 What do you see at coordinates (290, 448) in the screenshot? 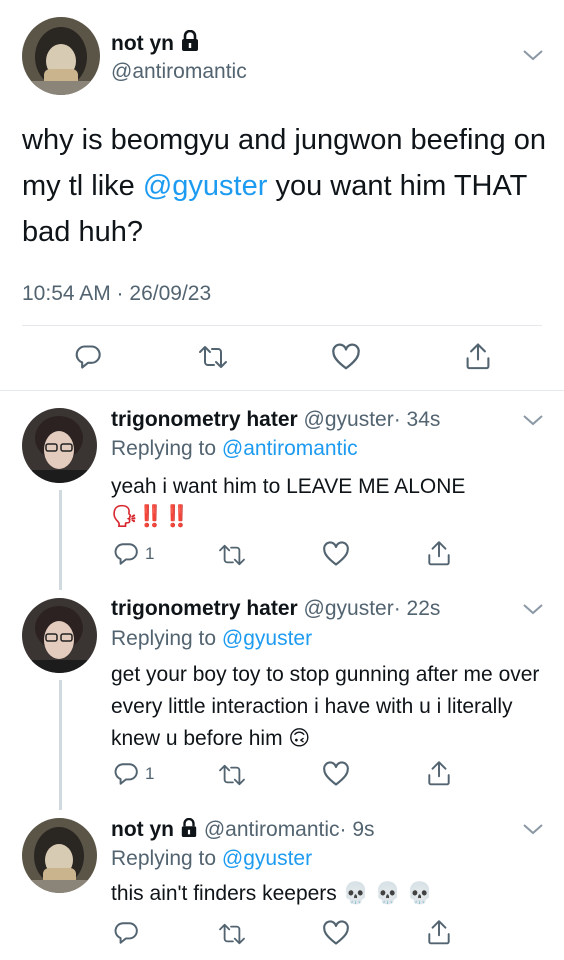
I see `mention-link: @antiromantic` at bounding box center [290, 448].